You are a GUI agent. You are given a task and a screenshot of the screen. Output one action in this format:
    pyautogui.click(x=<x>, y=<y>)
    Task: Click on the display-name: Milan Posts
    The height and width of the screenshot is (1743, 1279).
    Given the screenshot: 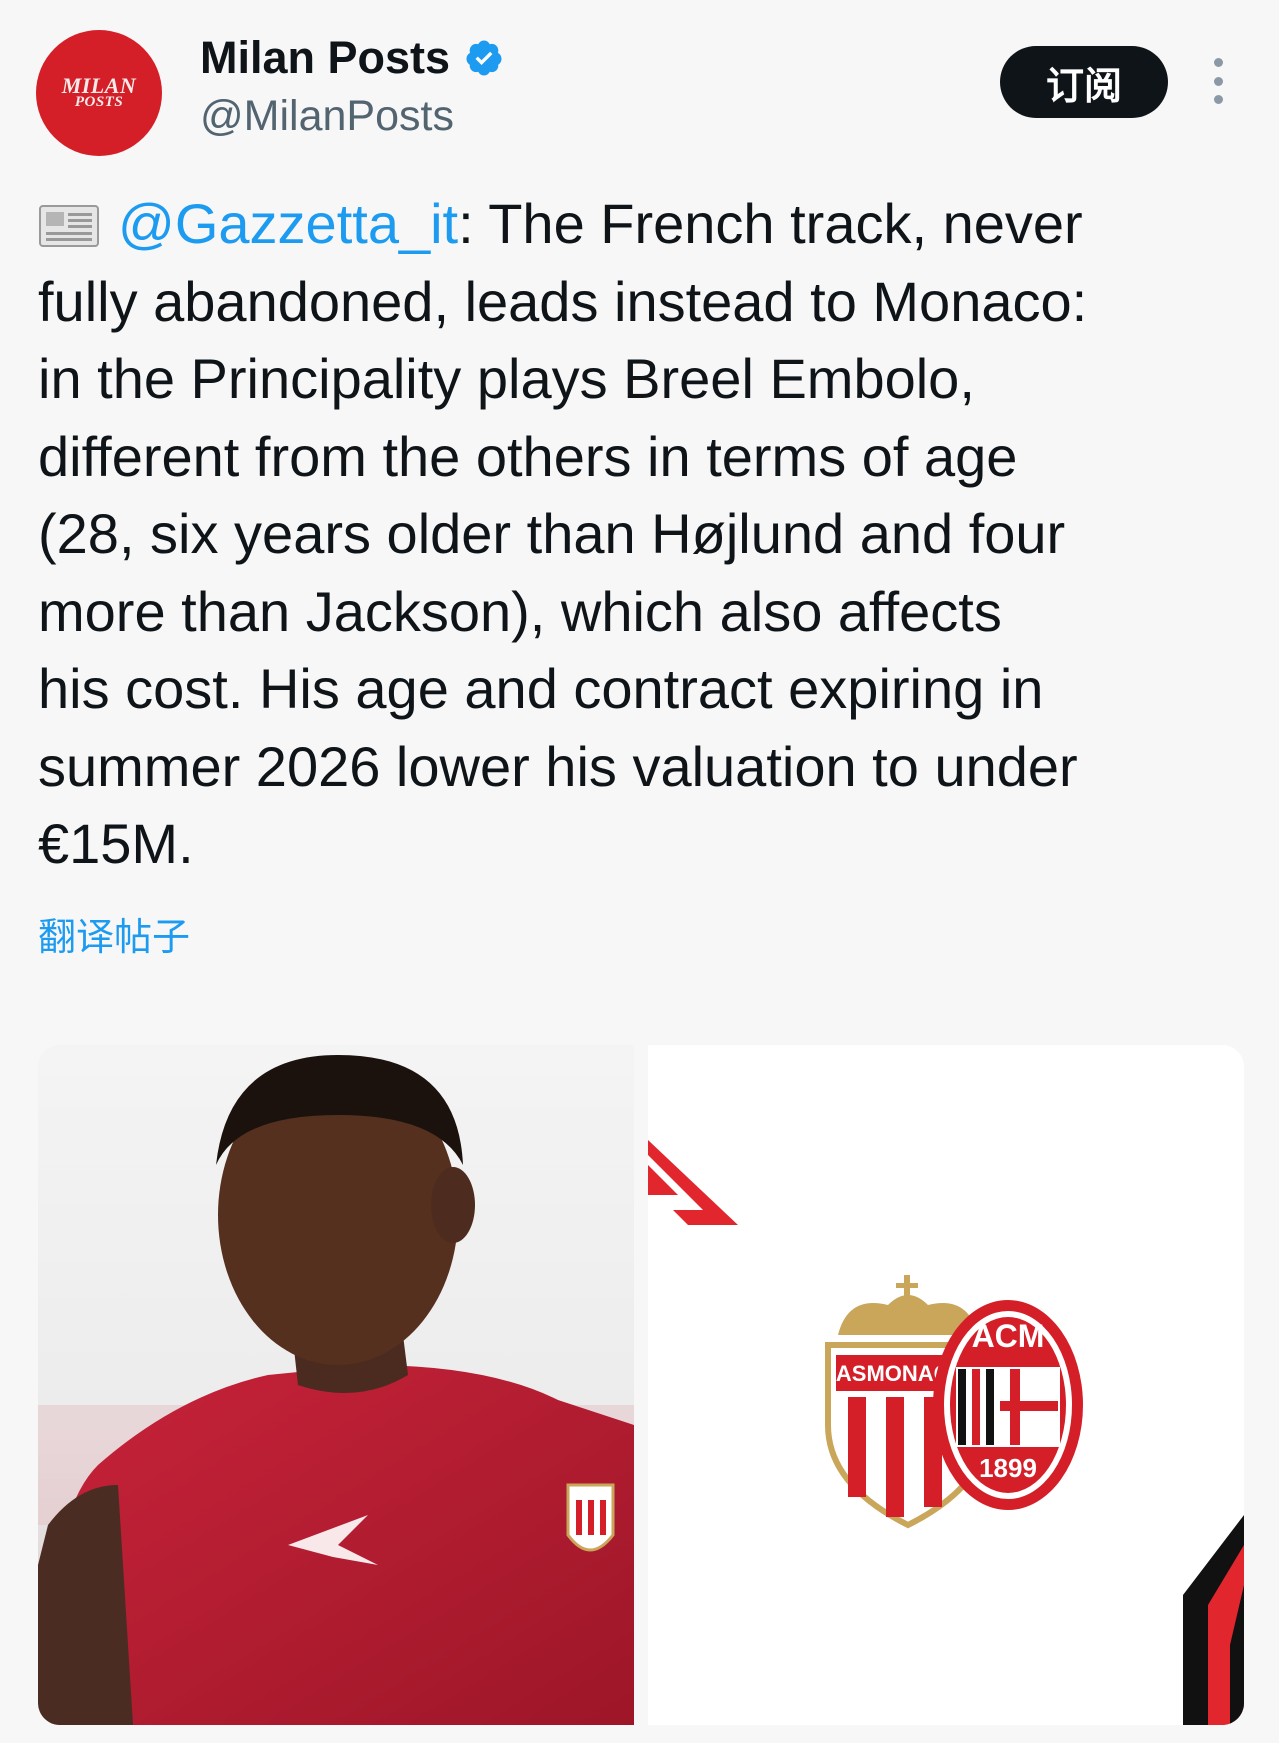 What is the action you would take?
    pyautogui.click(x=352, y=58)
    